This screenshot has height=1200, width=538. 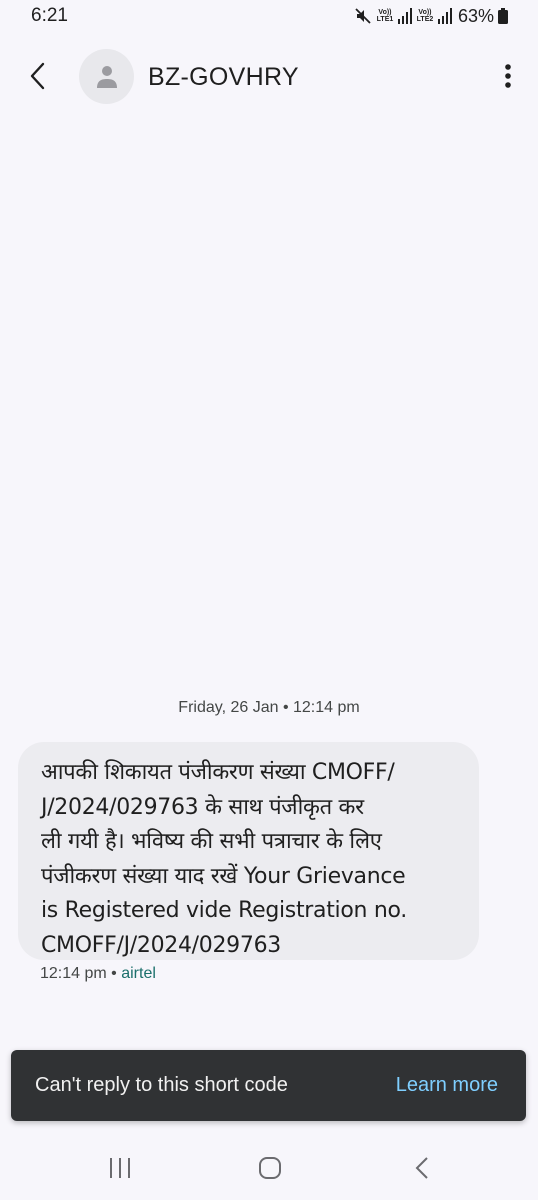 I want to click on sim2-volte-icon: Vo)) LTE2, so click(x=425, y=16).